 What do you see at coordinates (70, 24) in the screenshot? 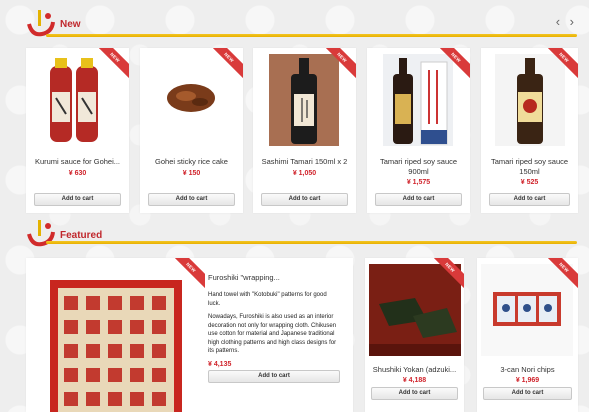
I see `section-title-new: New` at bounding box center [70, 24].